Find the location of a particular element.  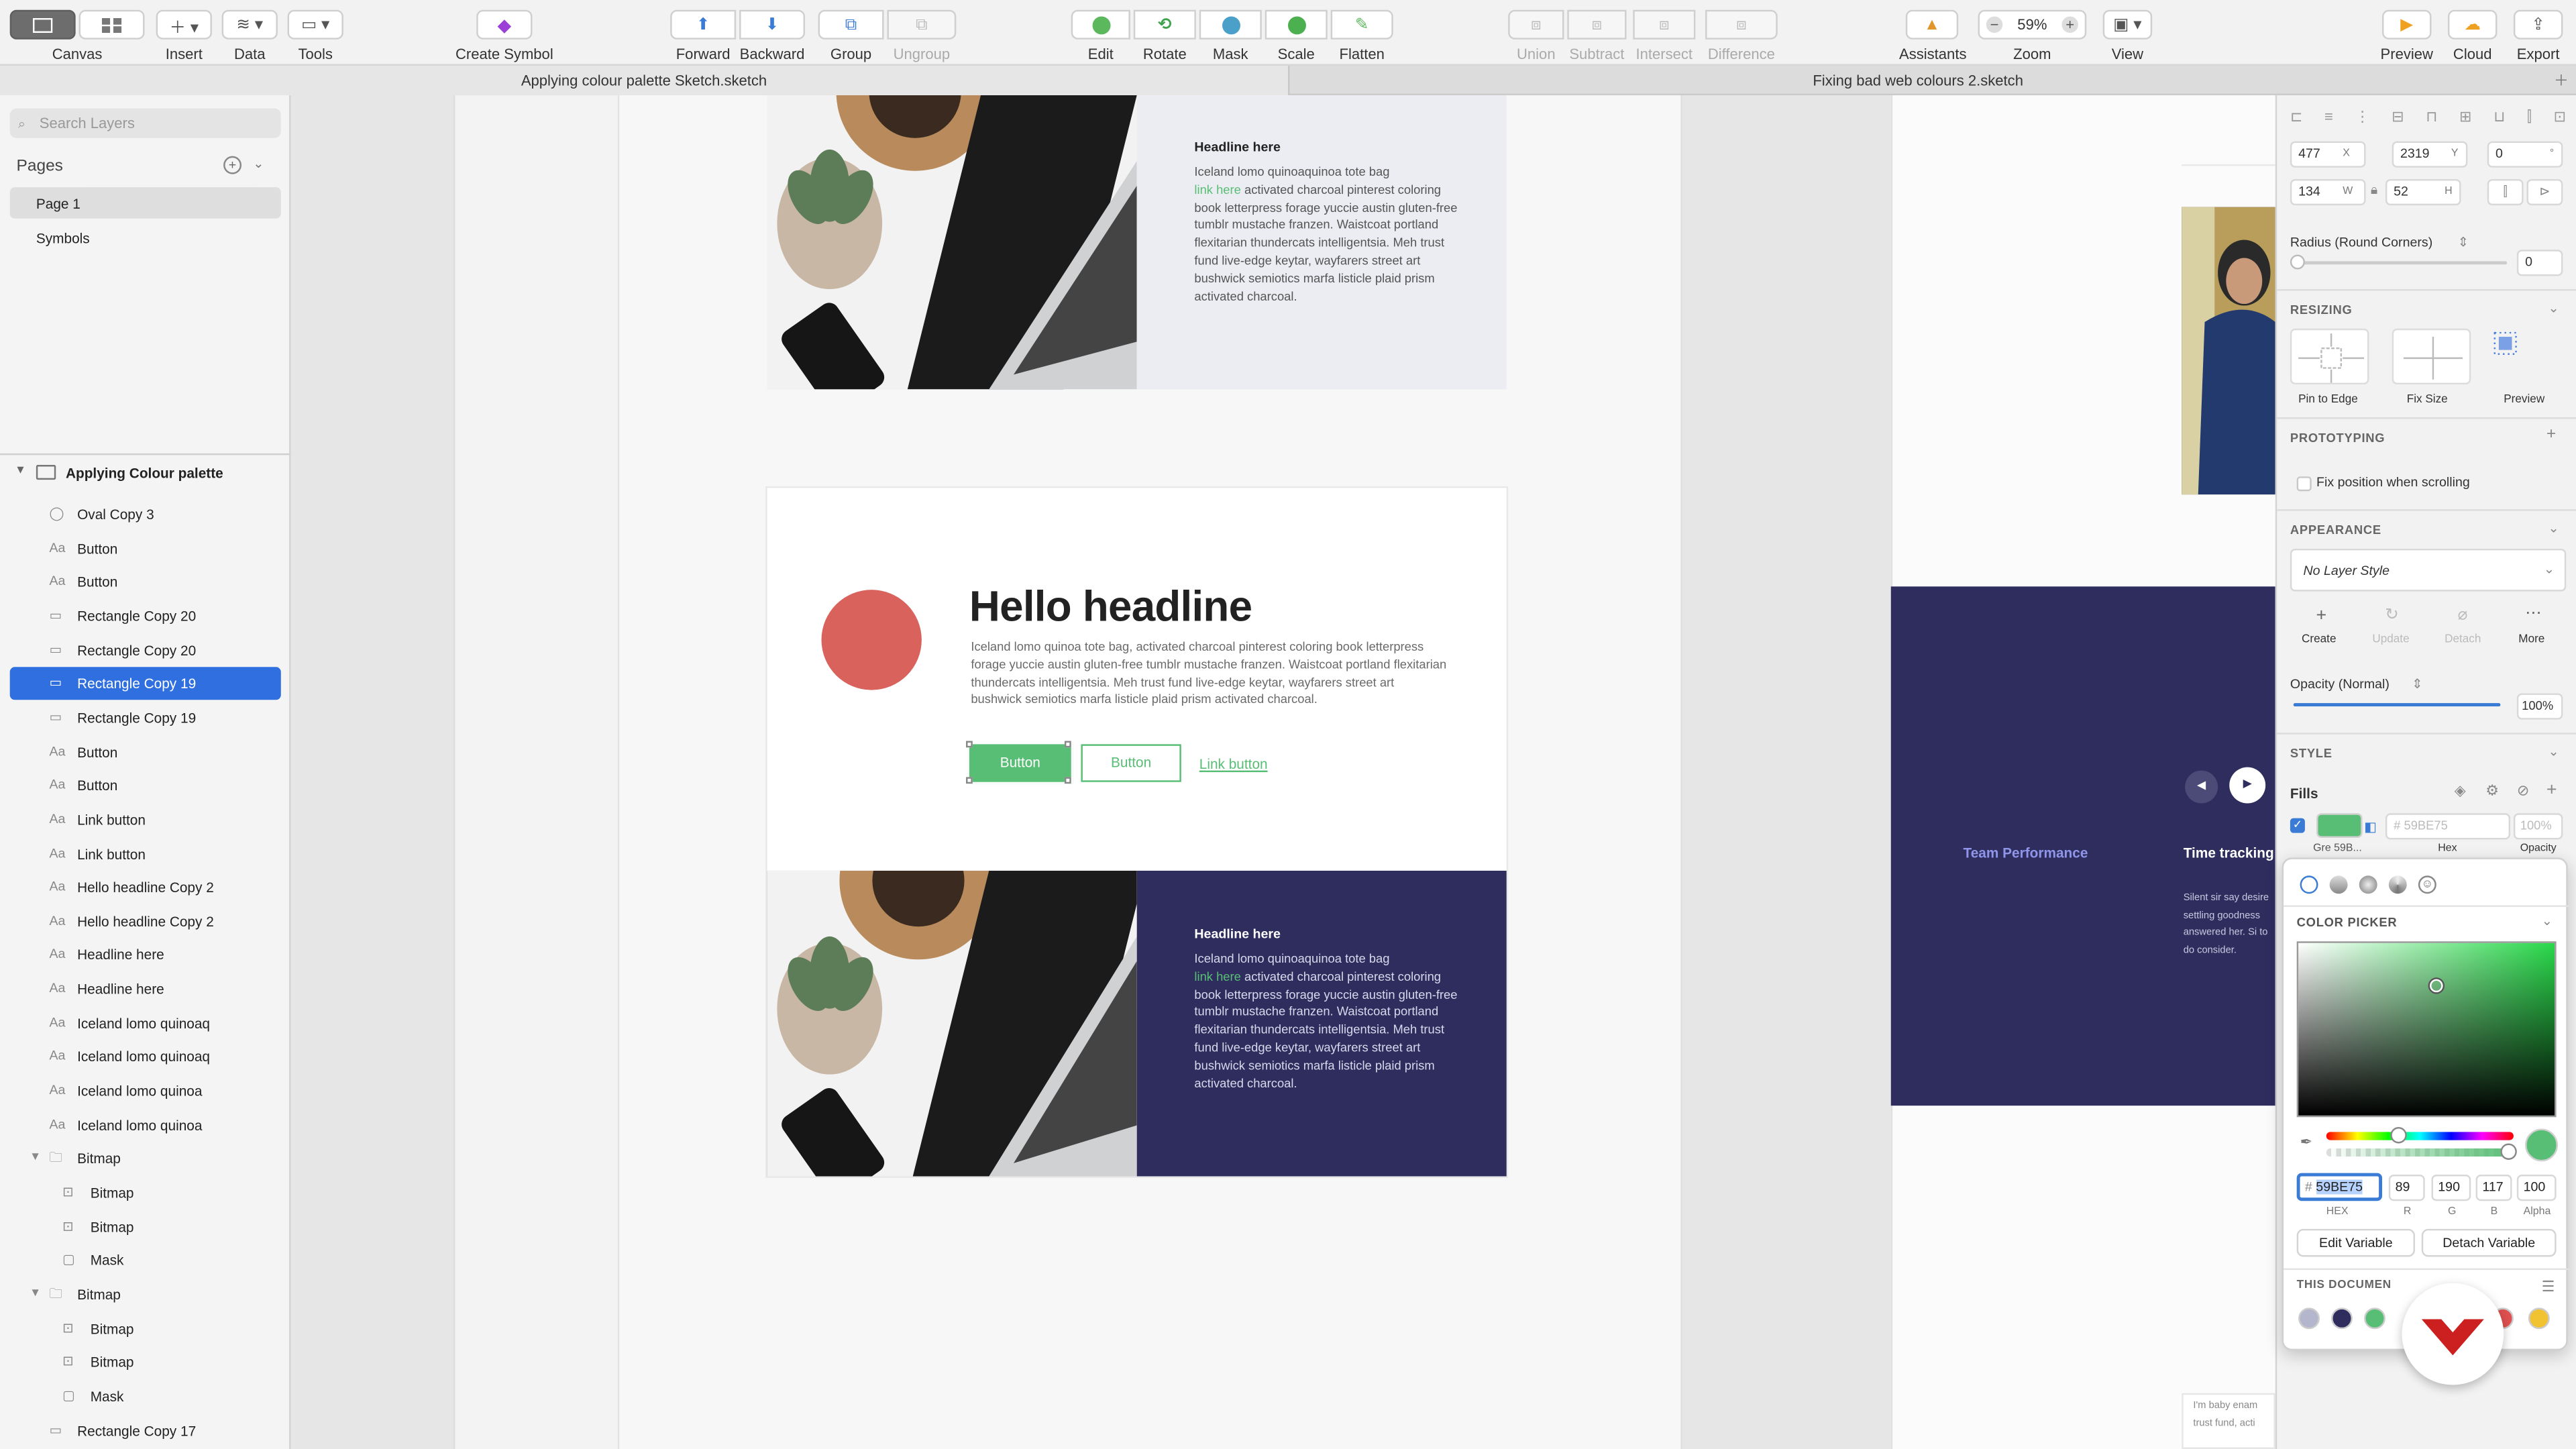

alpha-input: 100 is located at coordinates (2536, 1188).